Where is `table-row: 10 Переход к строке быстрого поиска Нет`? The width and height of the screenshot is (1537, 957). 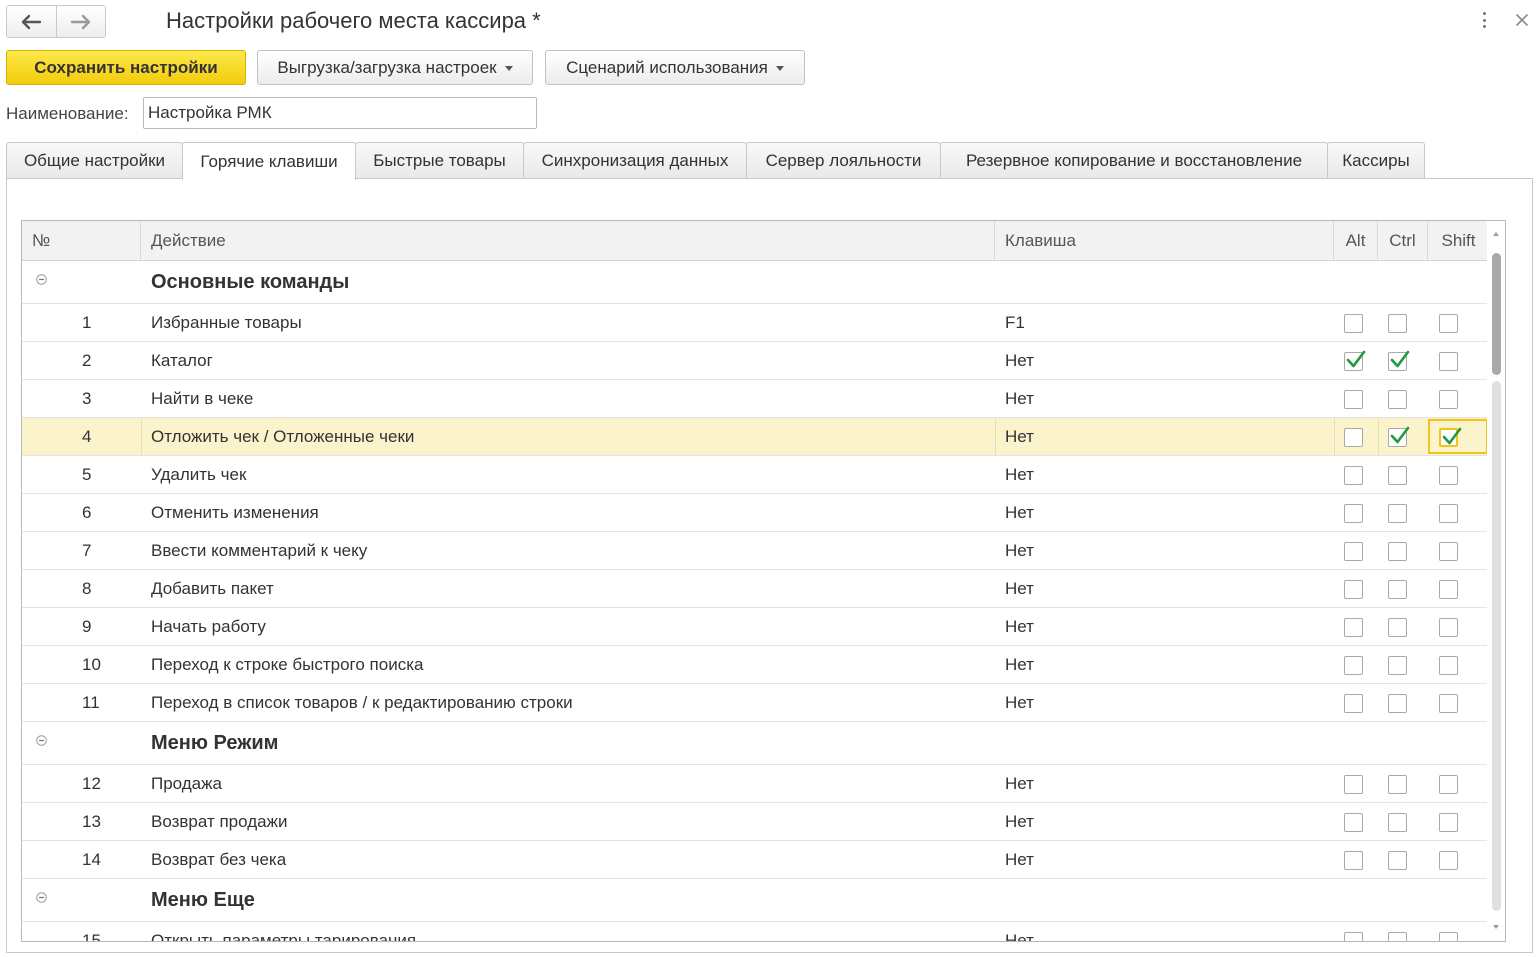
table-row: 10 Переход к строке быстрого поиска Нет is located at coordinates (755, 665).